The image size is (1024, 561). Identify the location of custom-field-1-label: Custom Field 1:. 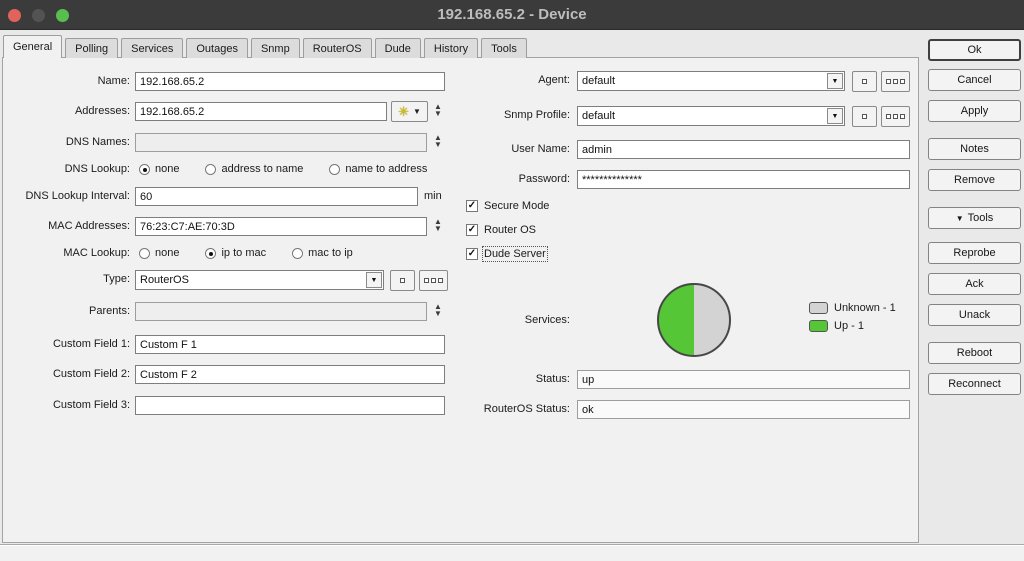
(91, 344).